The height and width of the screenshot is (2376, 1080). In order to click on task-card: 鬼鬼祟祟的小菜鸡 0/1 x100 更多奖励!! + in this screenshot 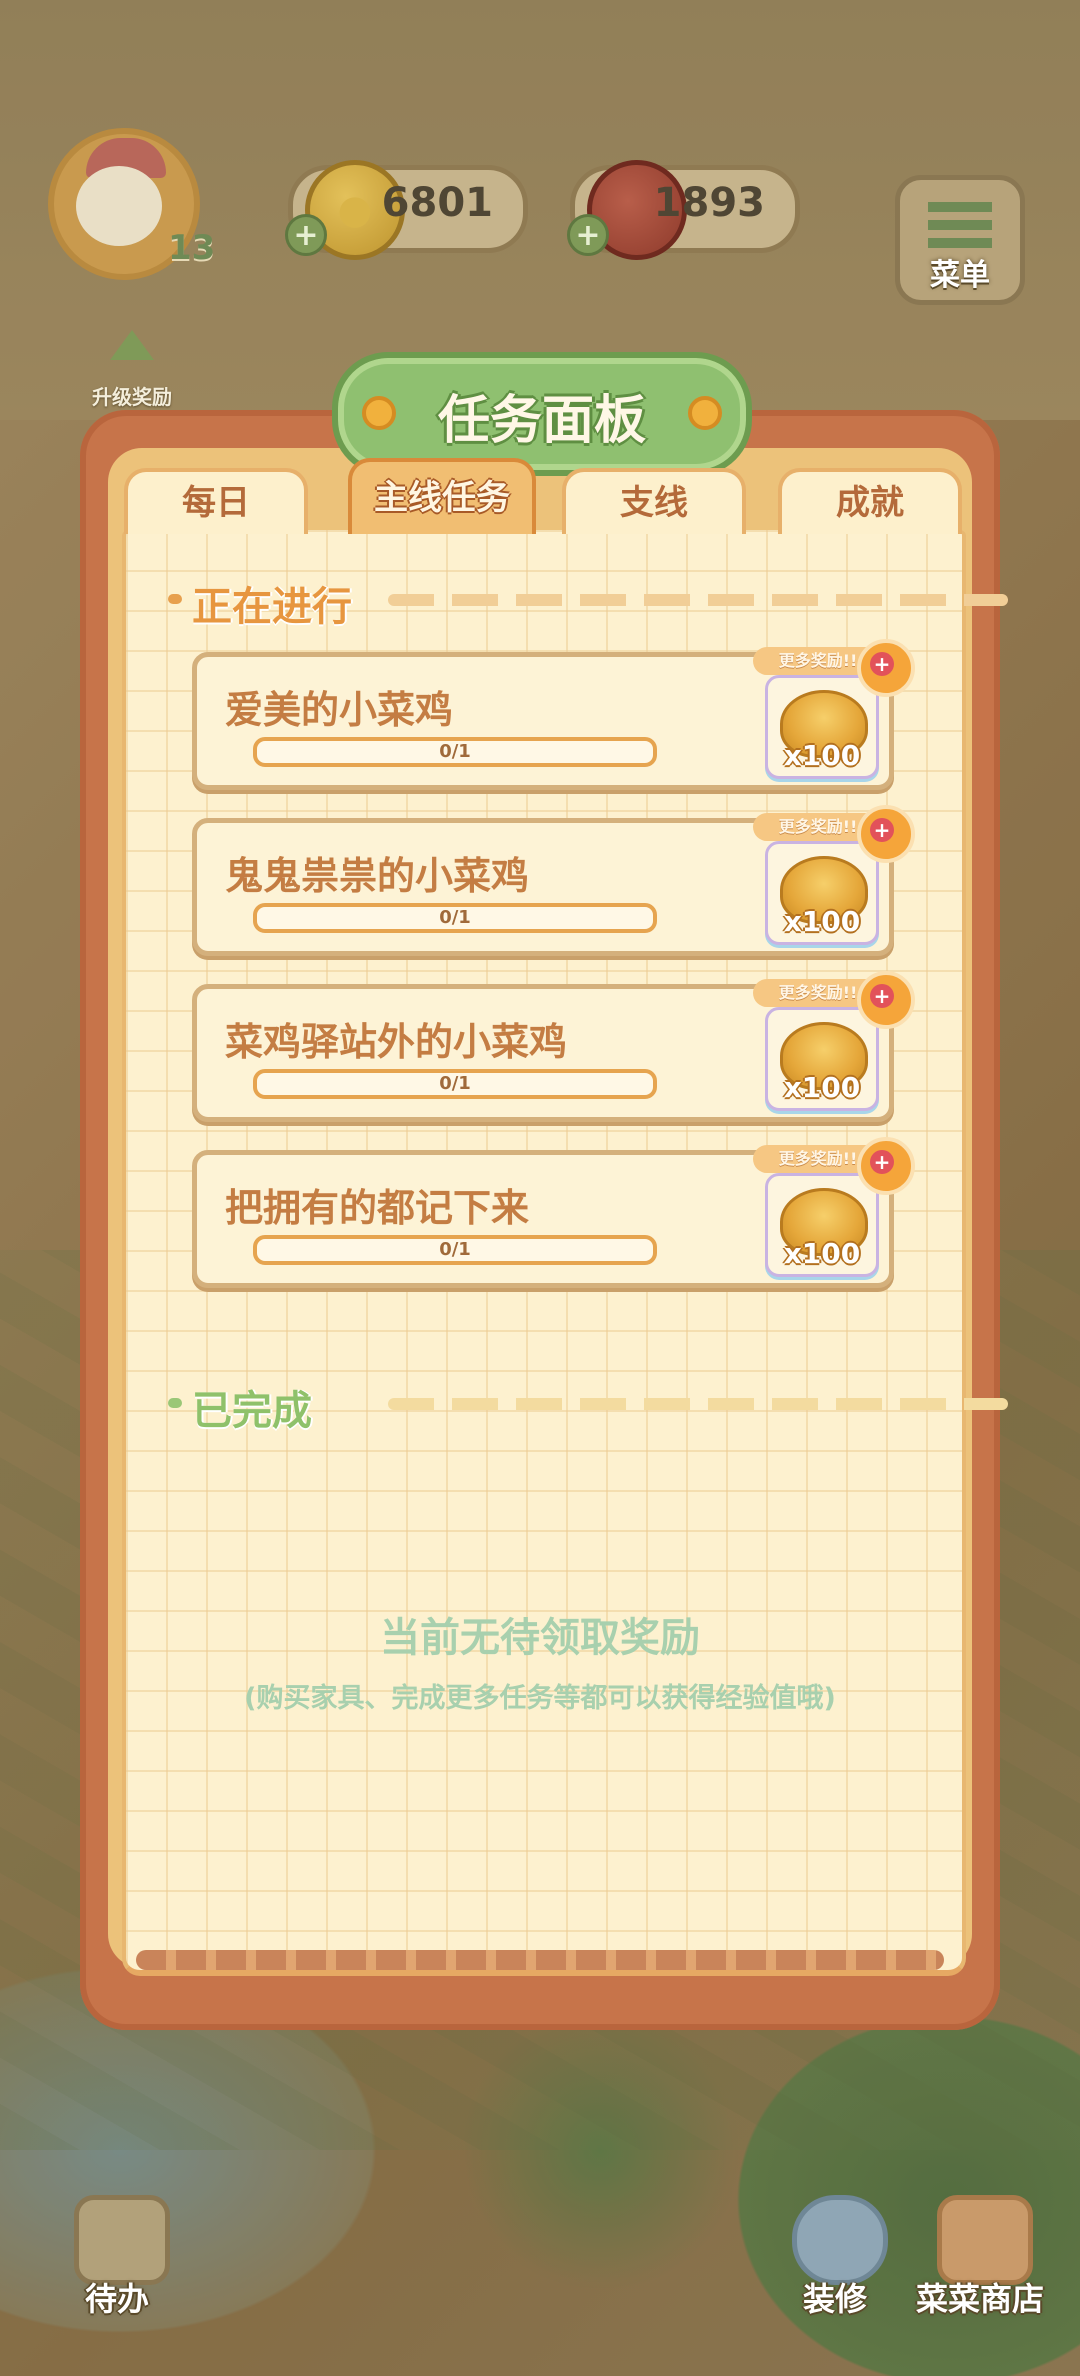, I will do `click(553, 880)`.